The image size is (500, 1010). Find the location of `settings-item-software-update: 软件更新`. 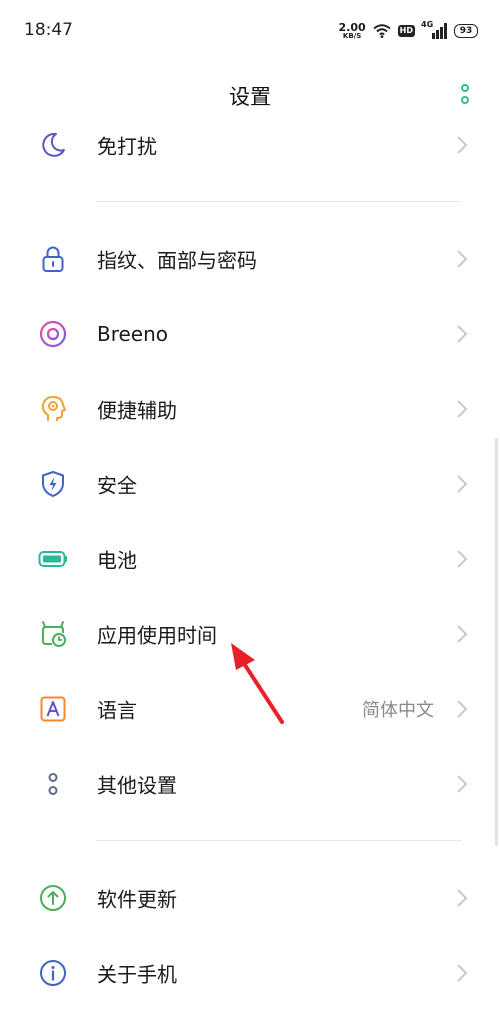

settings-item-software-update: 软件更新 is located at coordinates (250, 898).